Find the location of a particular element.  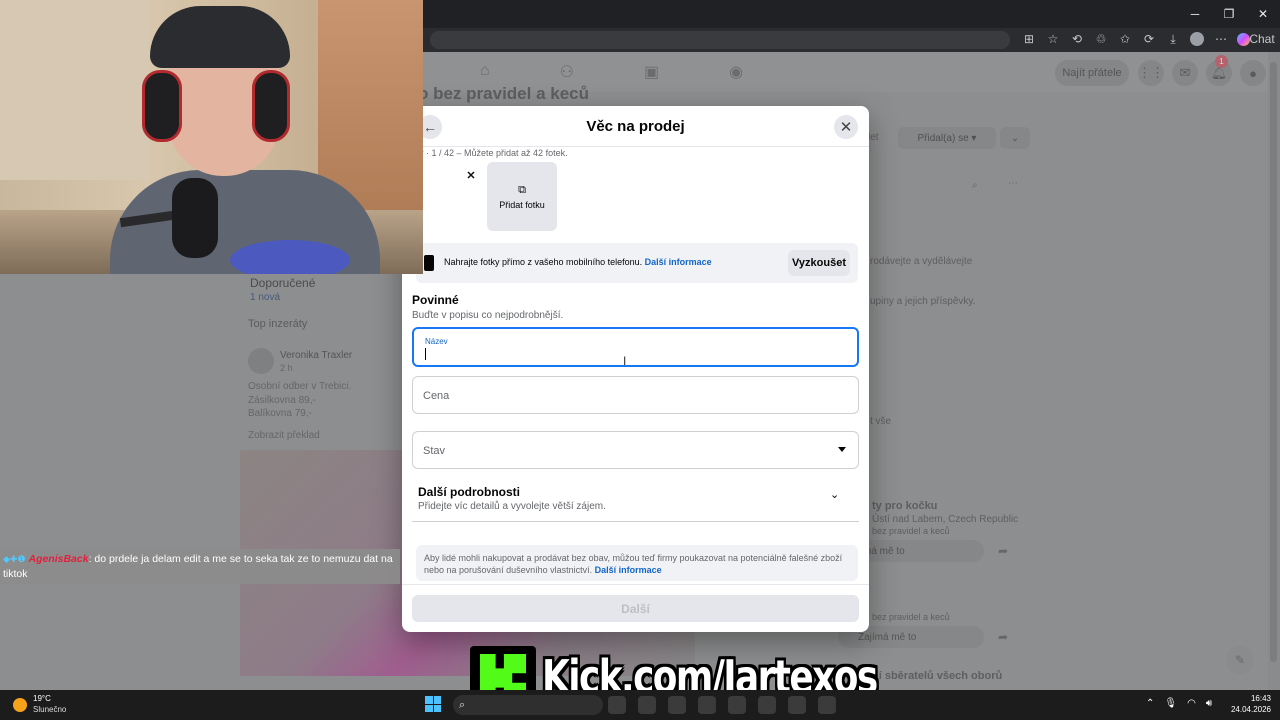

weather-temperature: 19°C is located at coordinates (42, 698).